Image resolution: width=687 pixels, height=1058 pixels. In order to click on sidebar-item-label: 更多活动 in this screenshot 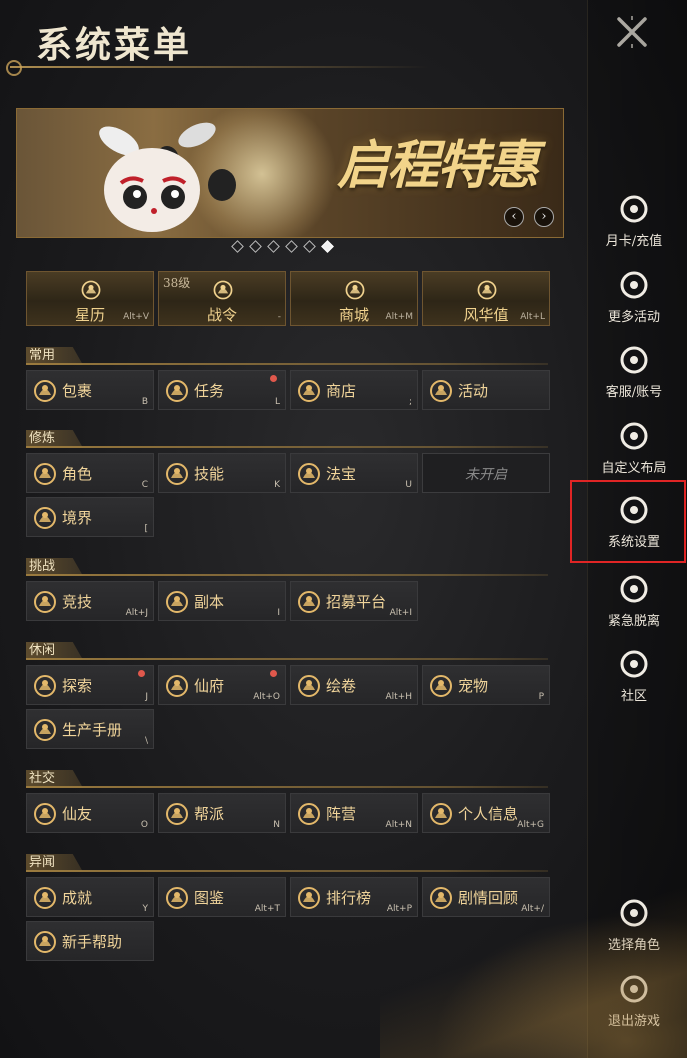, I will do `click(633, 317)`.